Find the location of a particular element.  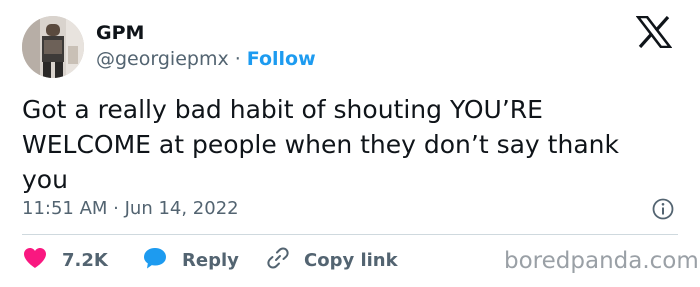

avatar is located at coordinates (53, 47).